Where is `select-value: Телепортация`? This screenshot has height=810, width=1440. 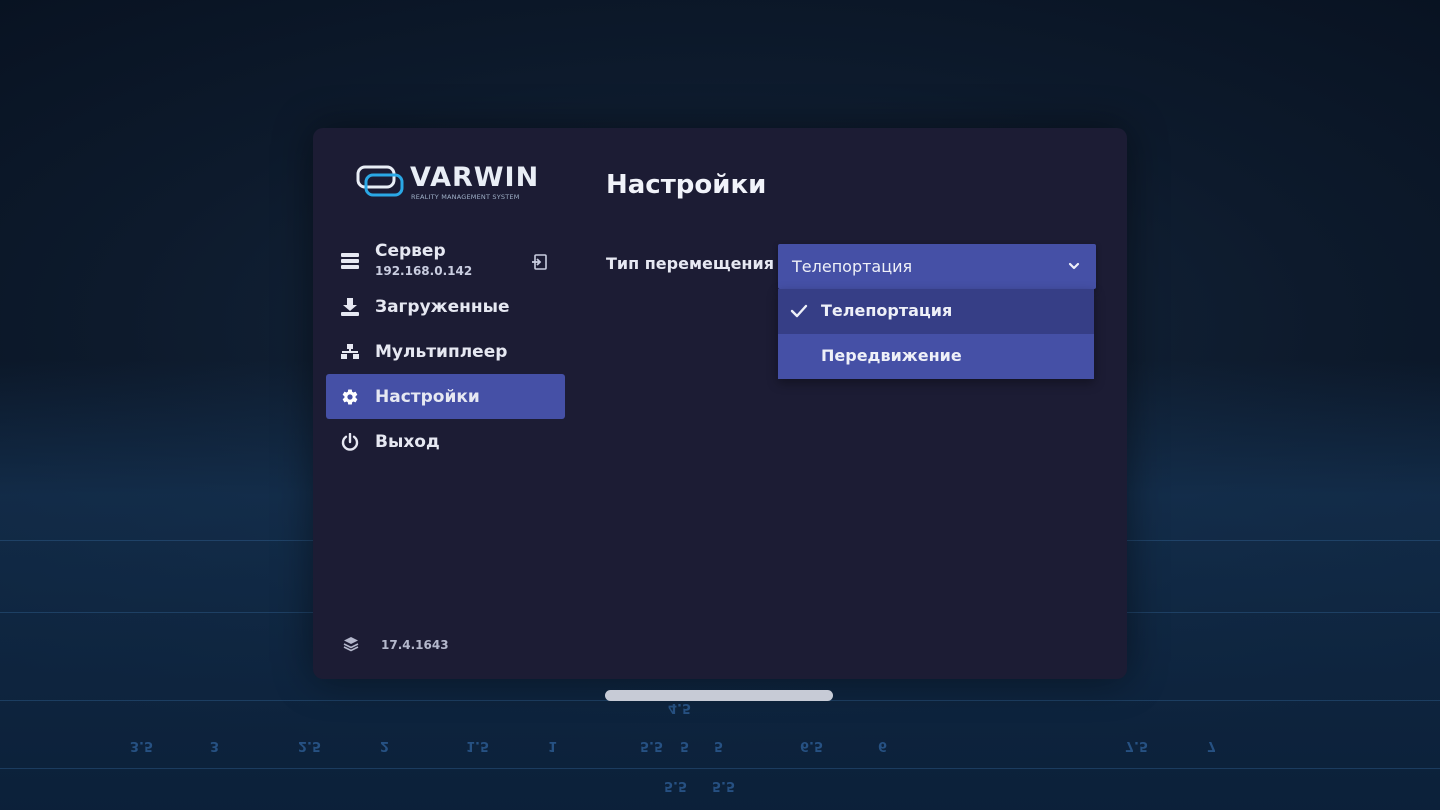
select-value: Телепортация is located at coordinates (852, 266).